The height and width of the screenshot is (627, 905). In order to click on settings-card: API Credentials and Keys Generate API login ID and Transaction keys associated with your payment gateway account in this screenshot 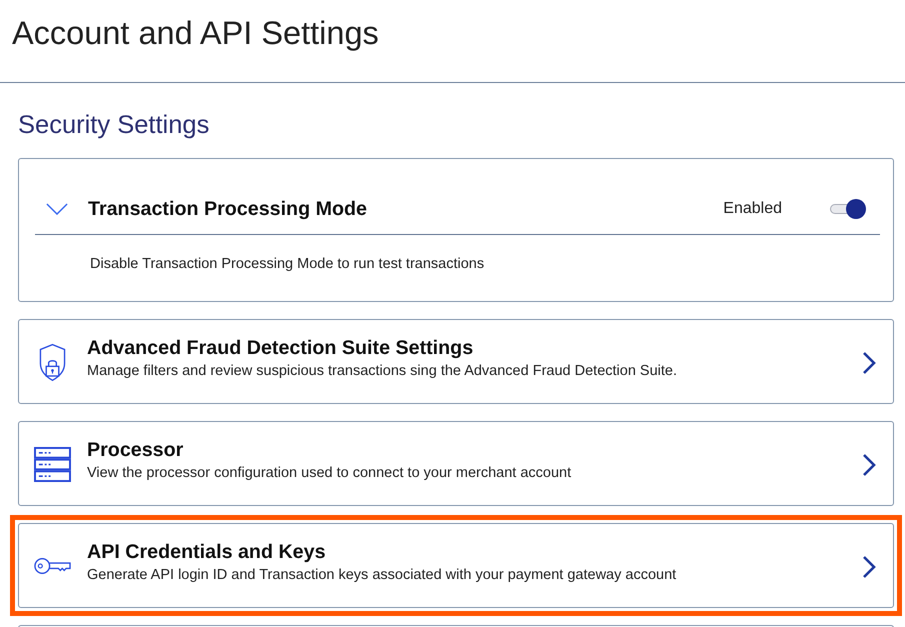, I will do `click(456, 565)`.